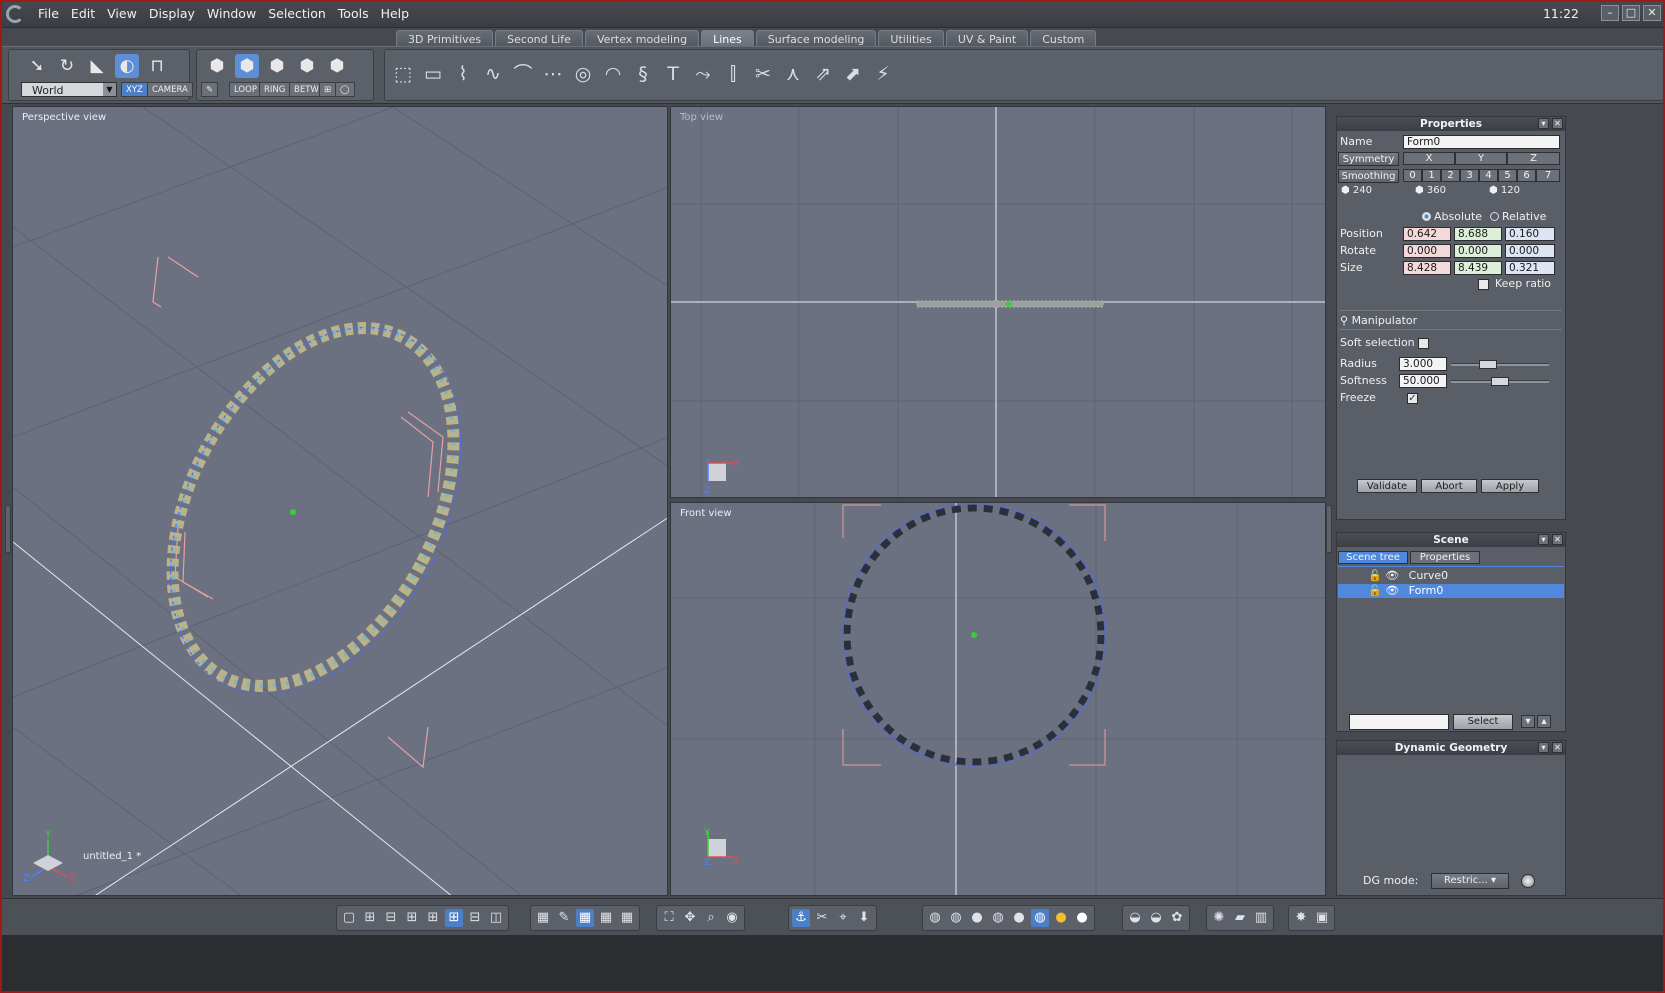 The width and height of the screenshot is (1665, 993). Describe the element at coordinates (463, 74) in the screenshot. I see `polyline-icon: ⌇` at that location.